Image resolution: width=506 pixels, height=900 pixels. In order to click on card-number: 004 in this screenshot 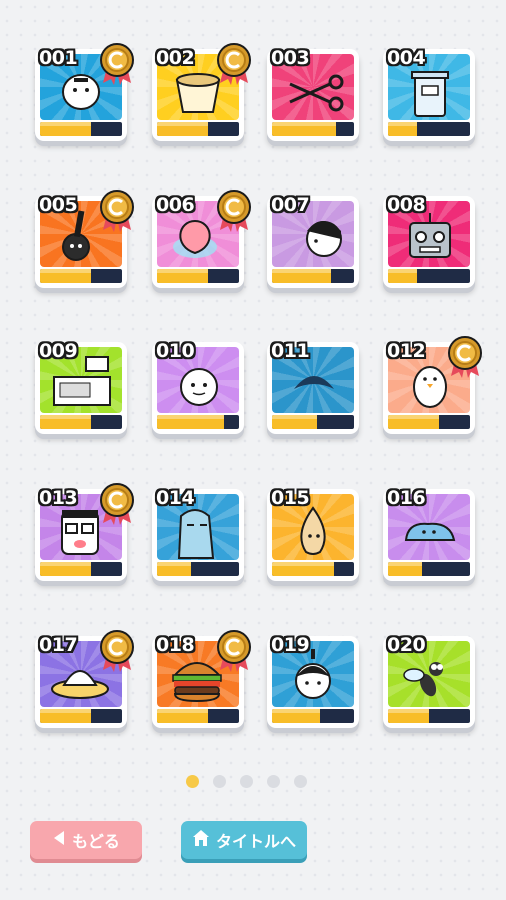, I will do `click(406, 58)`.